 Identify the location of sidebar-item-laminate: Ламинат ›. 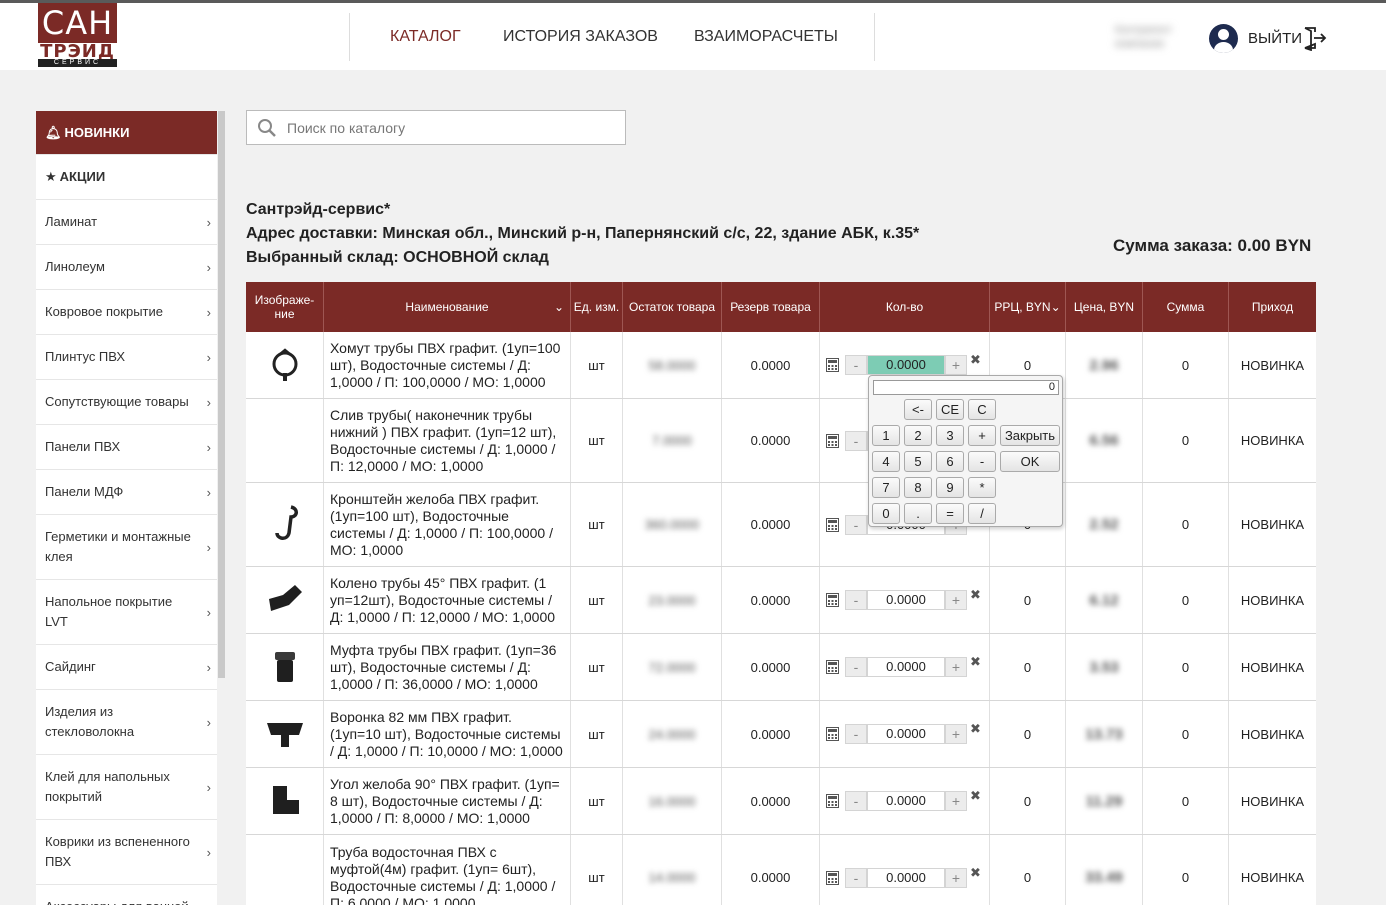
(126, 222).